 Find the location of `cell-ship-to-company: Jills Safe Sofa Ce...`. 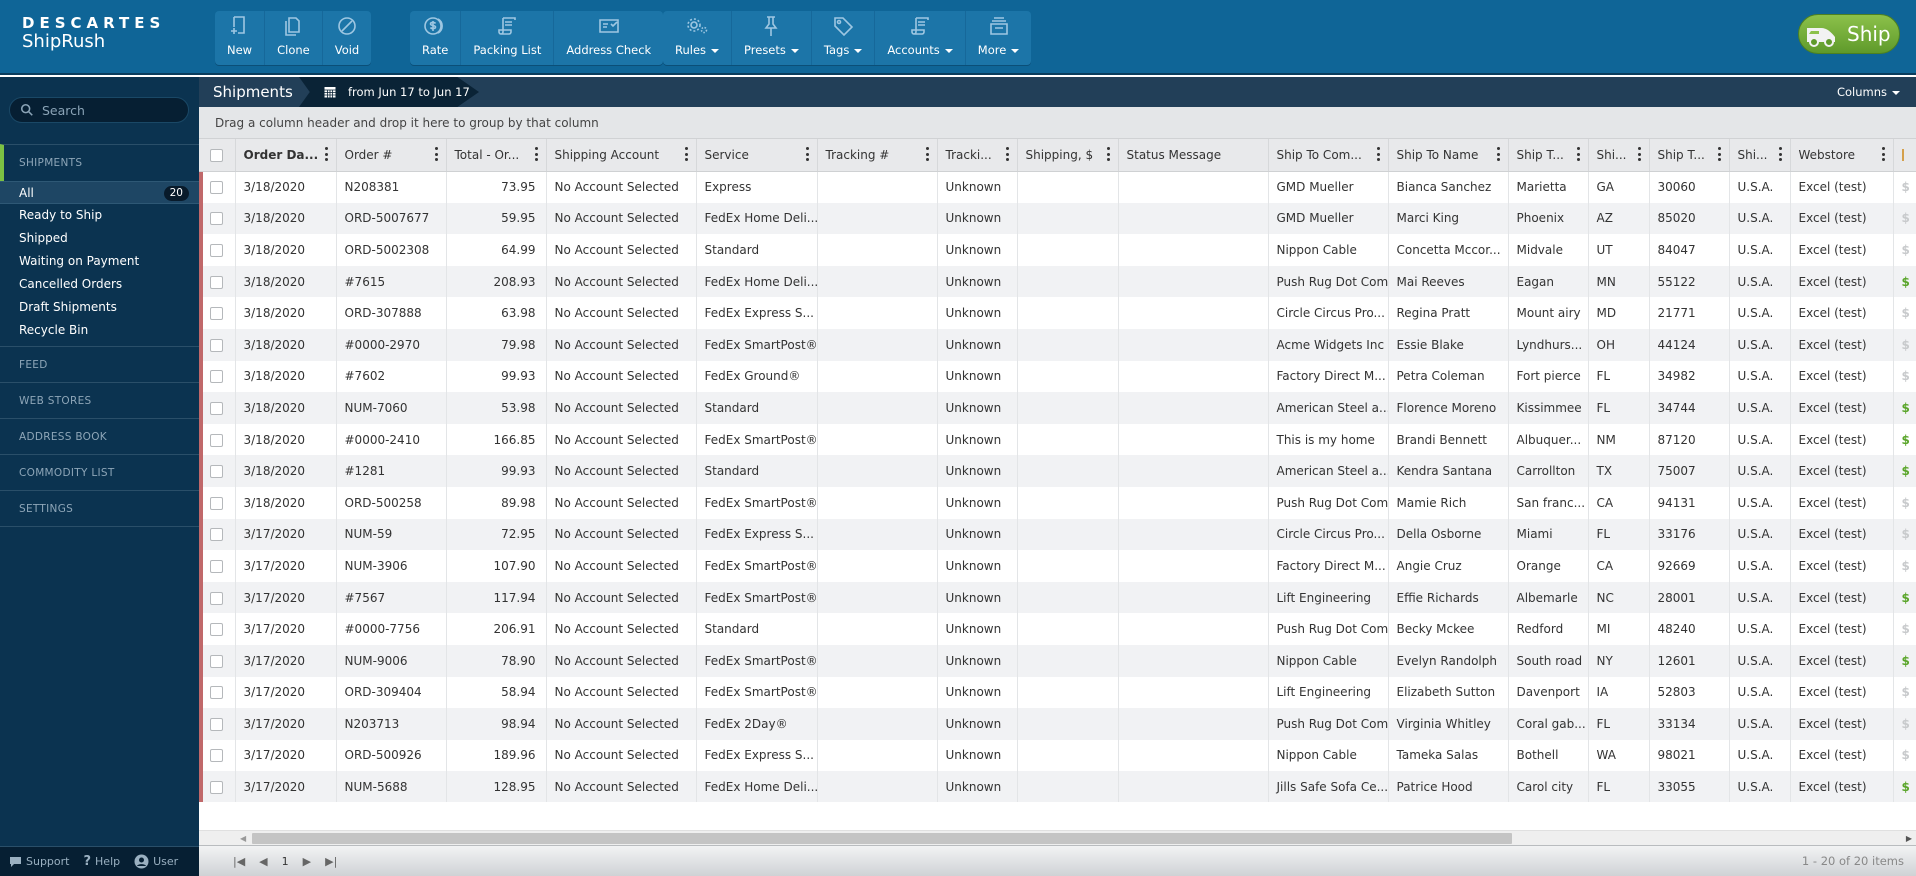

cell-ship-to-company: Jills Safe Sofa Ce... is located at coordinates (1328, 786).